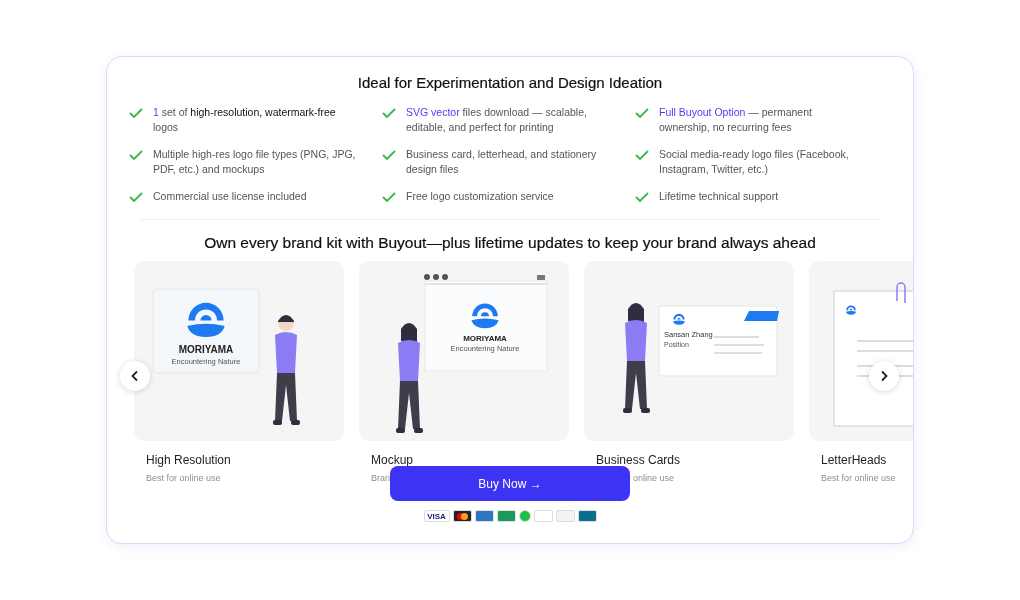  Describe the element at coordinates (639, 460) in the screenshot. I see `card-title: Business Cards` at that location.